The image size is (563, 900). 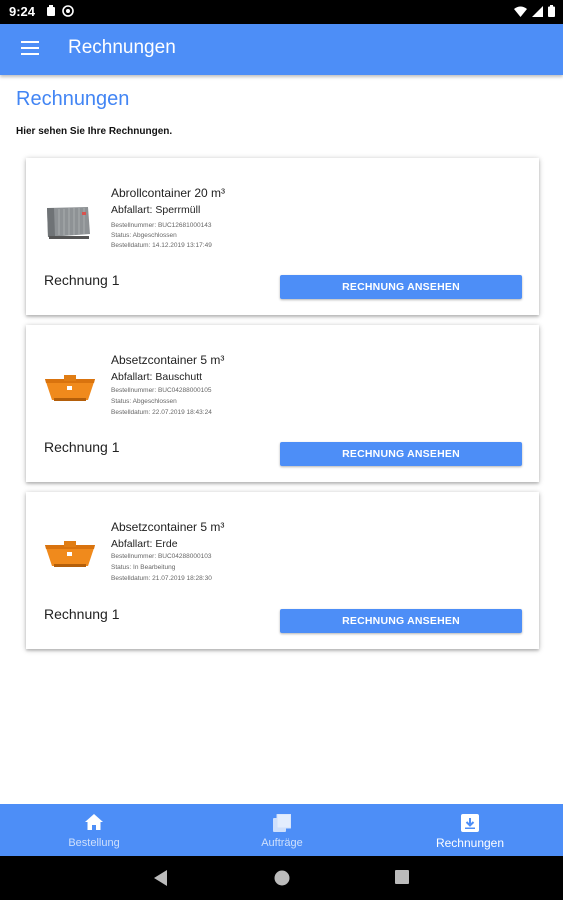 What do you see at coordinates (144, 544) in the screenshot?
I see `waste-type: Abfallart: Erde` at bounding box center [144, 544].